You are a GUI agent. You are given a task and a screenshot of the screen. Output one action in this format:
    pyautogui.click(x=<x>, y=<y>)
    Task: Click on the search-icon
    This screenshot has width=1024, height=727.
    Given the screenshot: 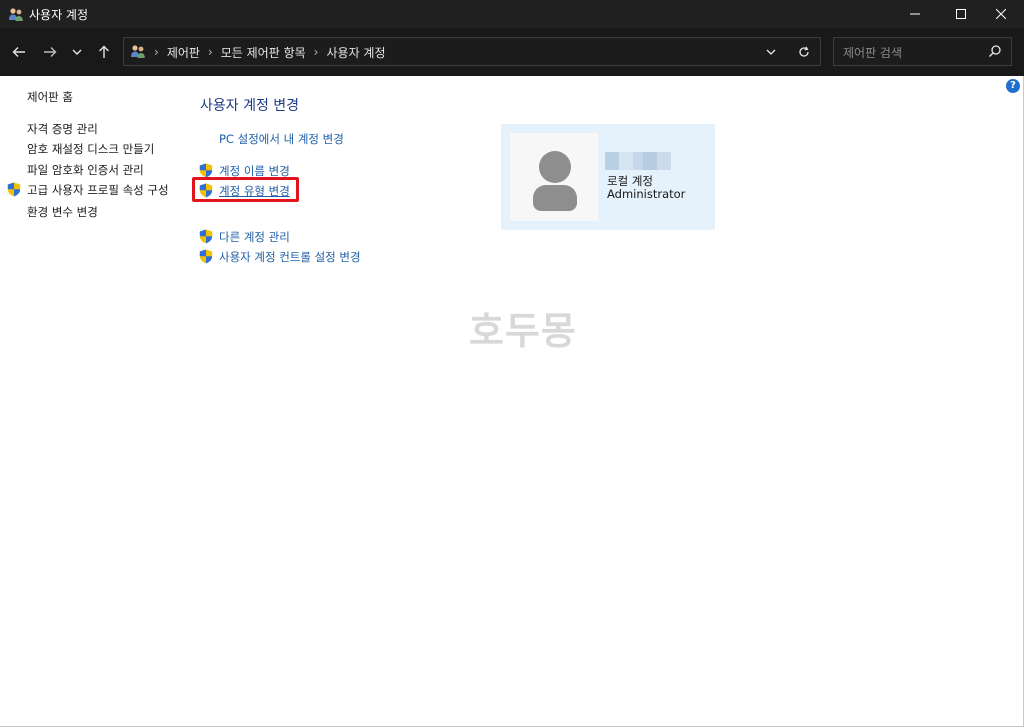 What is the action you would take?
    pyautogui.click(x=995, y=51)
    